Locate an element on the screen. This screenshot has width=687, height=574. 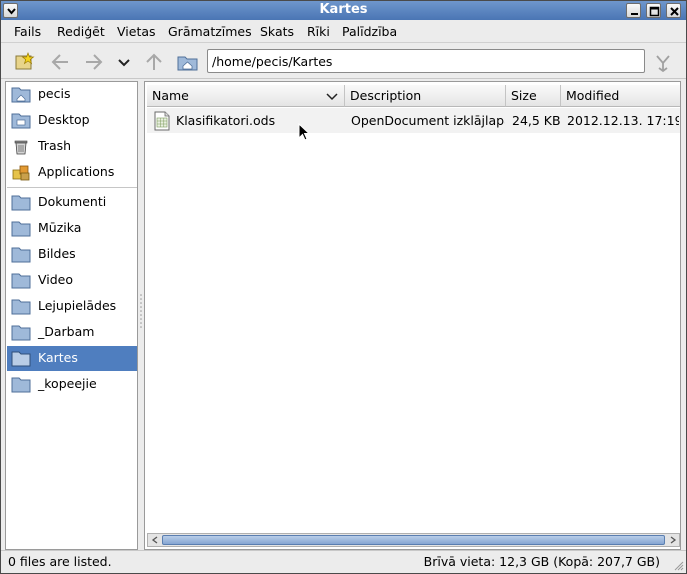
menu-places: Vietas is located at coordinates (136, 31).